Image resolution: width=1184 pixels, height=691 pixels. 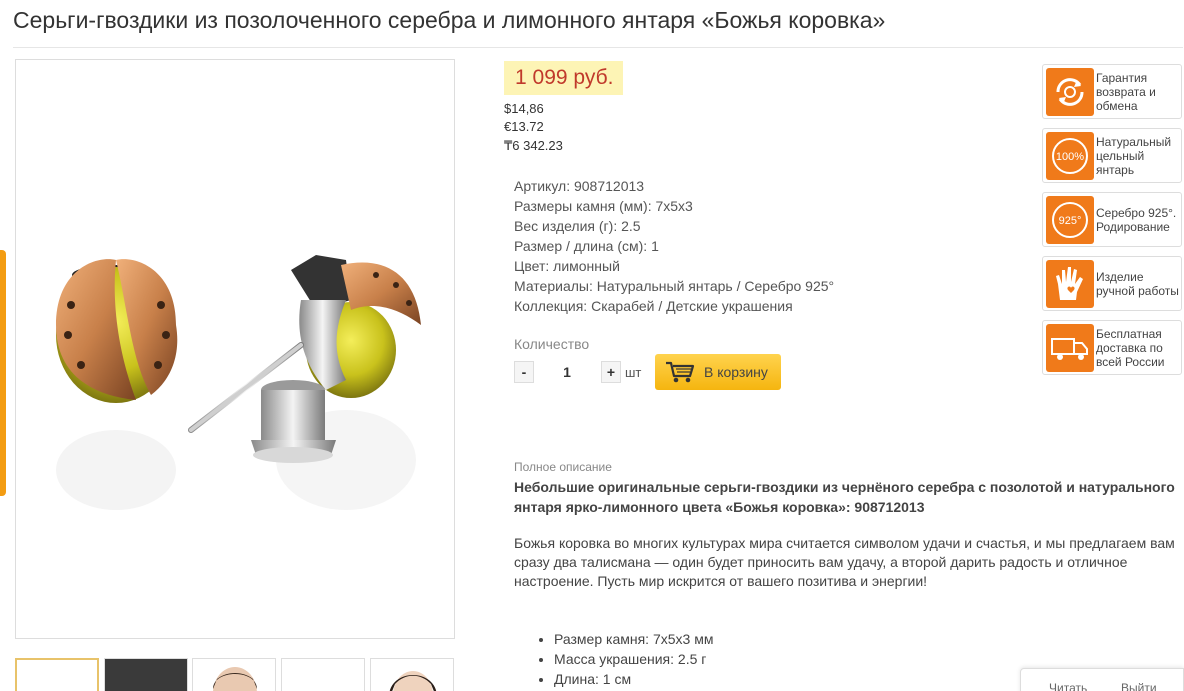 What do you see at coordinates (633, 639) in the screenshot?
I see `list-item: Размер камня: 7х5х3 мм` at bounding box center [633, 639].